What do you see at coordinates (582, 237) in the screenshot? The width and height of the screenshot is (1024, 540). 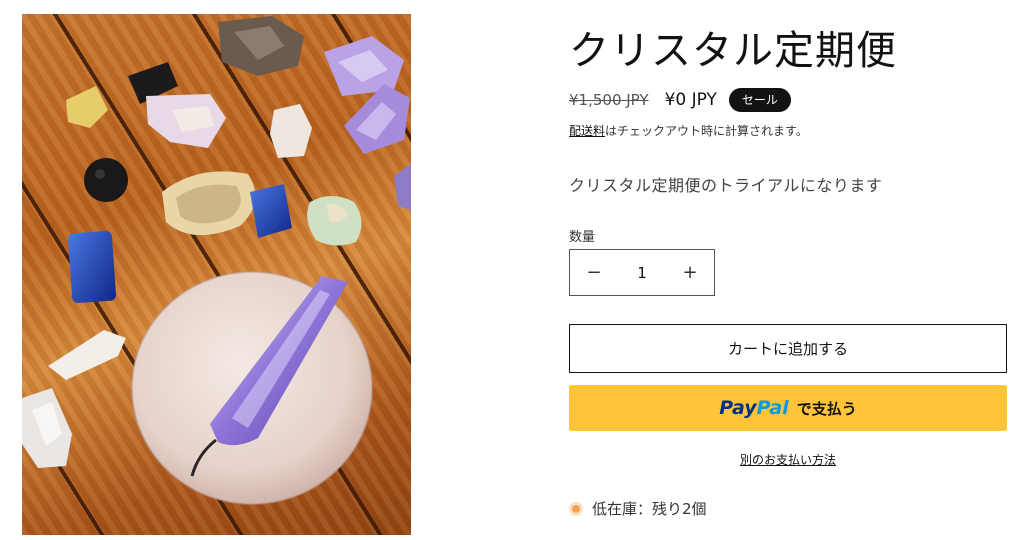 I see `quantity-label: 数量` at bounding box center [582, 237].